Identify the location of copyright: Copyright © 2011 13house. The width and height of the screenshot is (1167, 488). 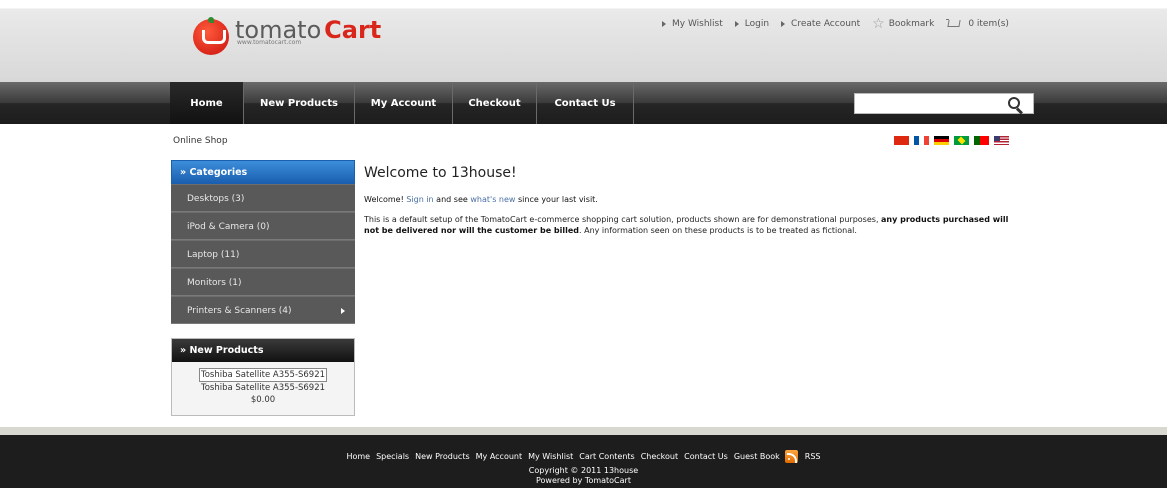
(583, 470).